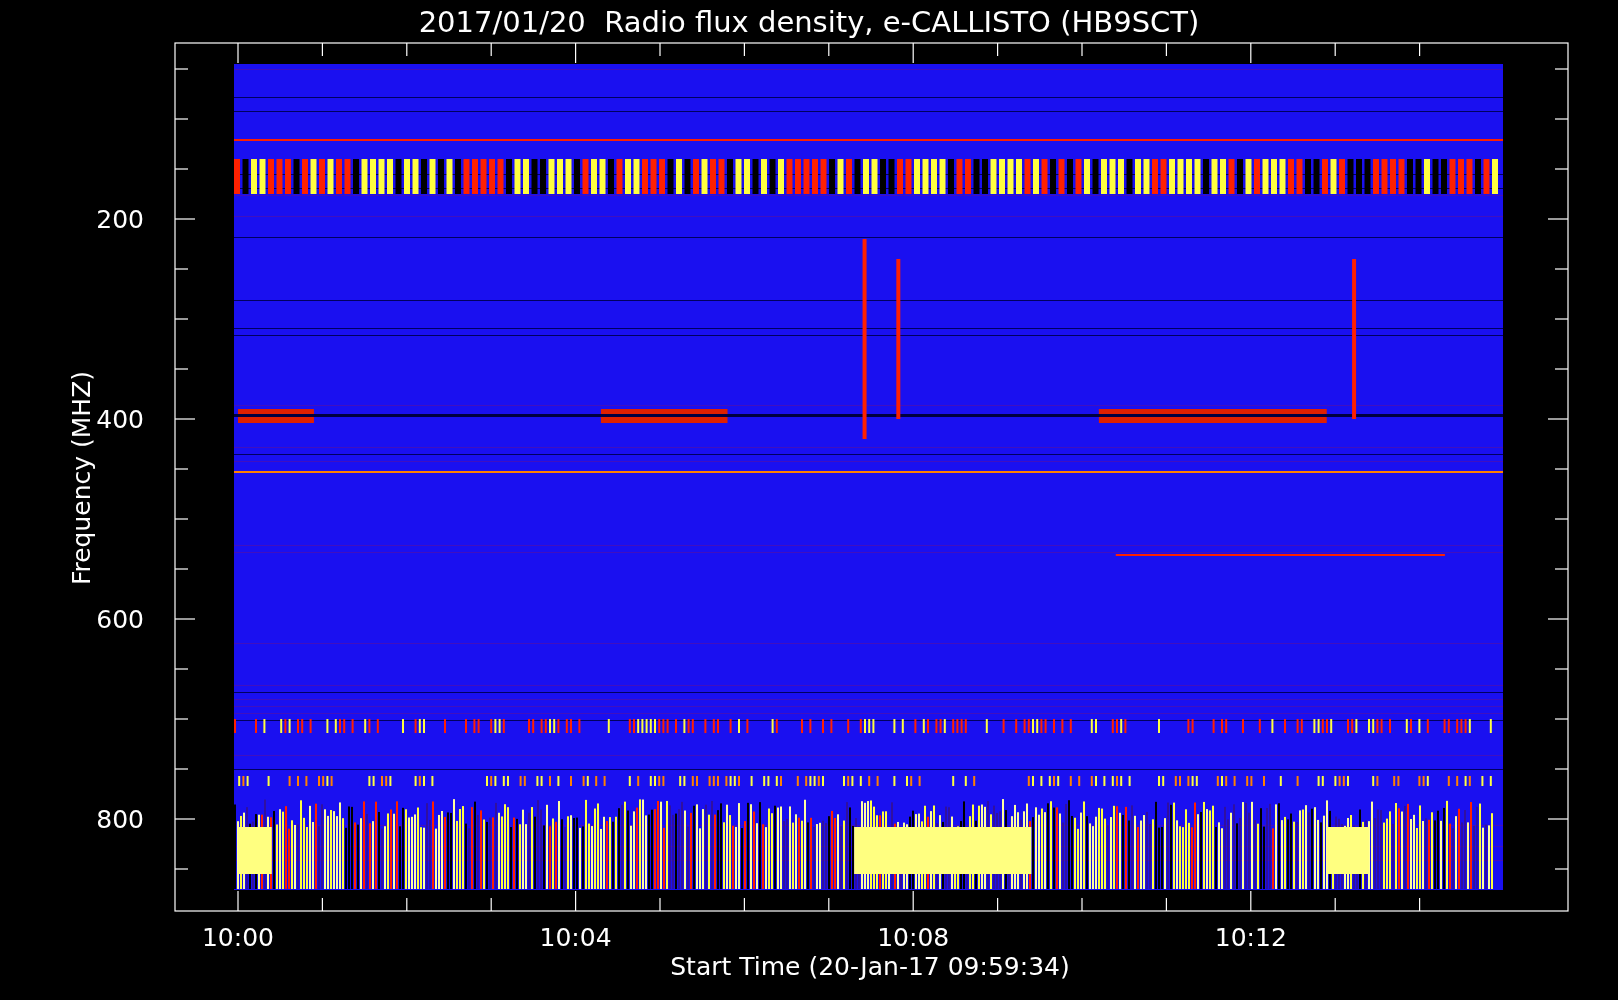 The image size is (1618, 1000). What do you see at coordinates (913, 937) in the screenshot?
I see `x-tick-label: 10:08` at bounding box center [913, 937].